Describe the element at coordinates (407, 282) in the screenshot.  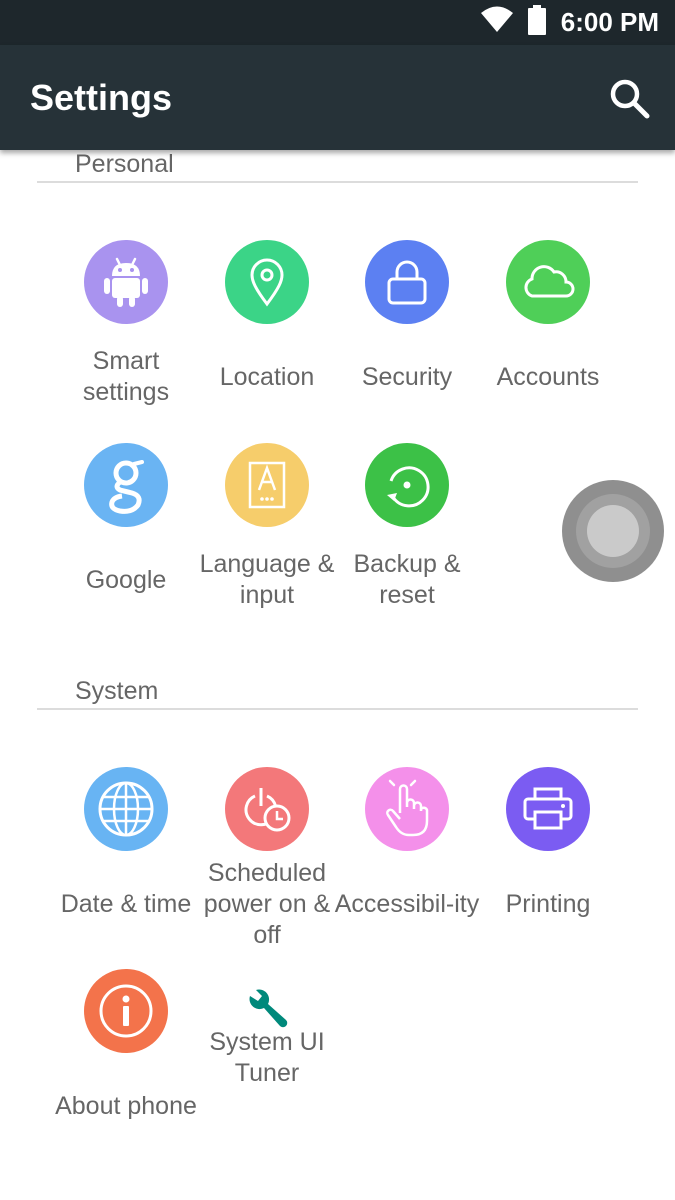
I see `lock-icon` at that location.